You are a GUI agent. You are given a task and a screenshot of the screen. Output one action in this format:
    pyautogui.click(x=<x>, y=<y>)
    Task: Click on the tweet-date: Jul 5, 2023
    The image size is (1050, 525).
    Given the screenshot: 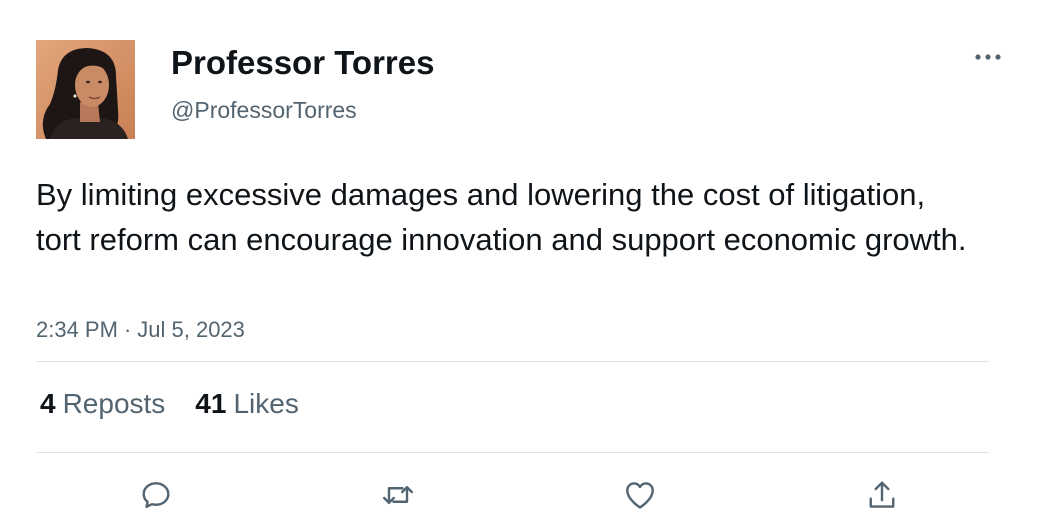 What is the action you would take?
    pyautogui.click(x=191, y=329)
    